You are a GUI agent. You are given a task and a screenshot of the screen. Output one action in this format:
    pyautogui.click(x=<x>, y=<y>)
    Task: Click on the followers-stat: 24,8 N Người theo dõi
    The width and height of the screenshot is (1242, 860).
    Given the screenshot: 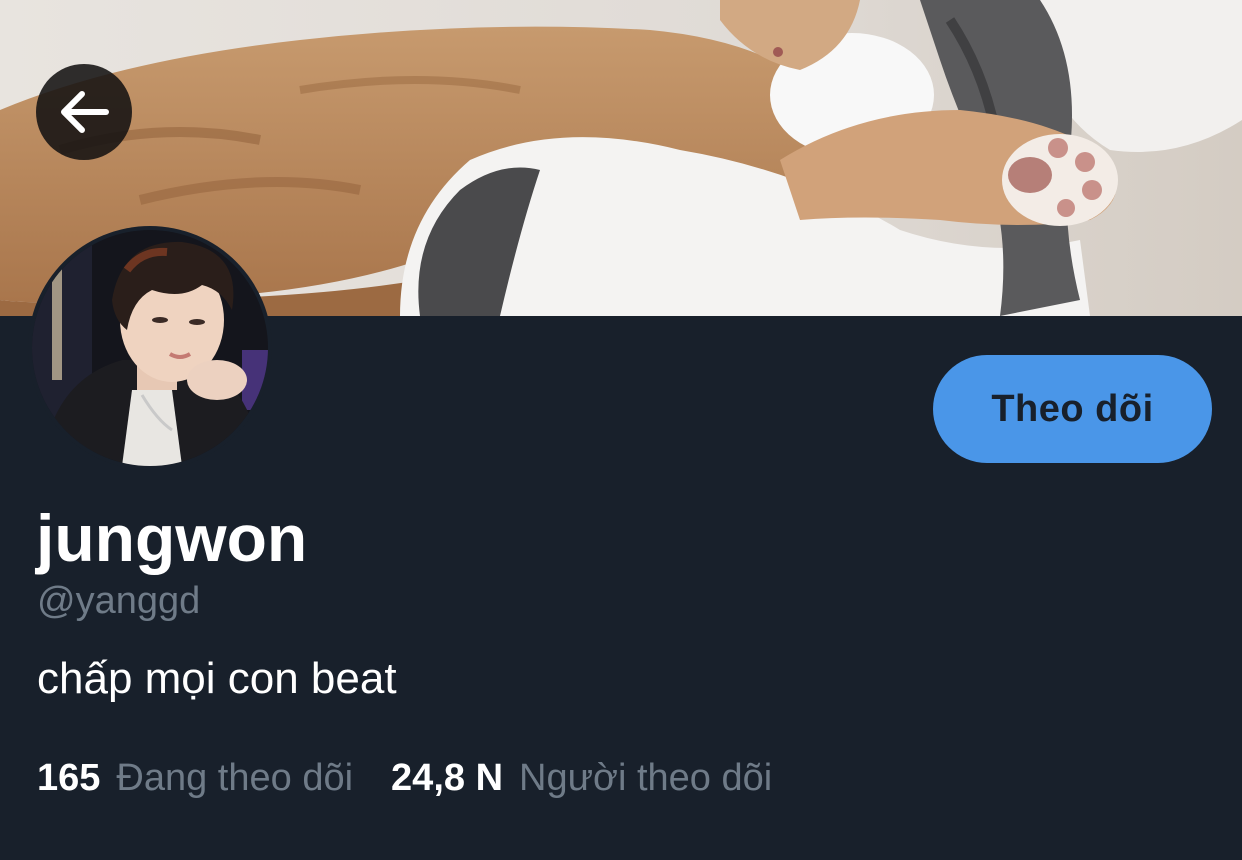 What is the action you would take?
    pyautogui.click(x=581, y=778)
    